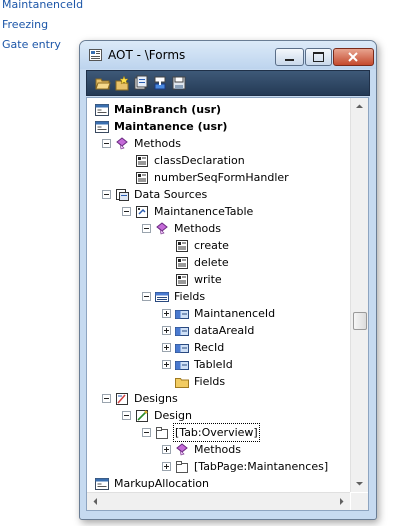  I want to click on tree-node-label: MainBranch (usr), so click(168, 109).